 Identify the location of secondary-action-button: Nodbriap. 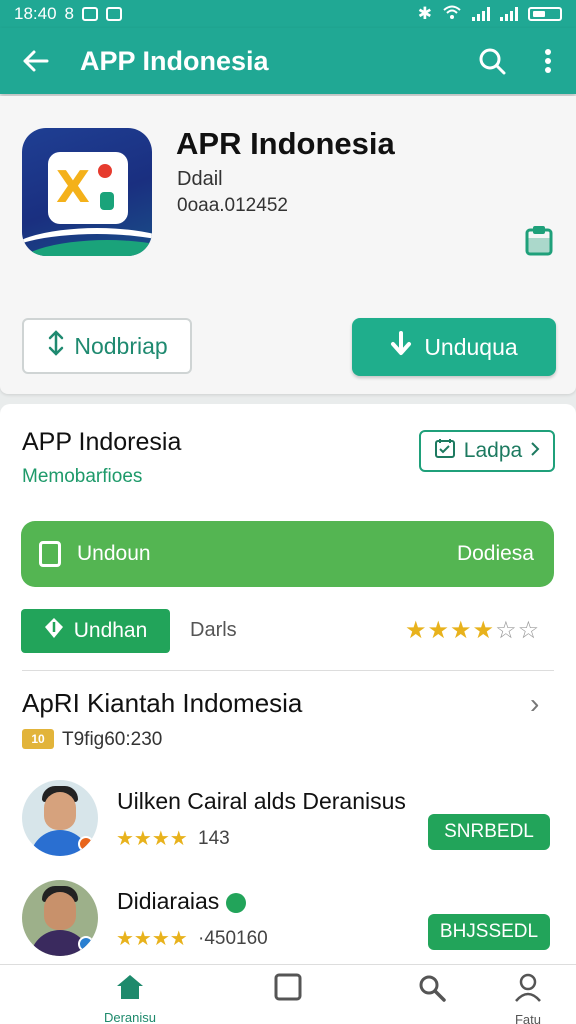
(107, 346).